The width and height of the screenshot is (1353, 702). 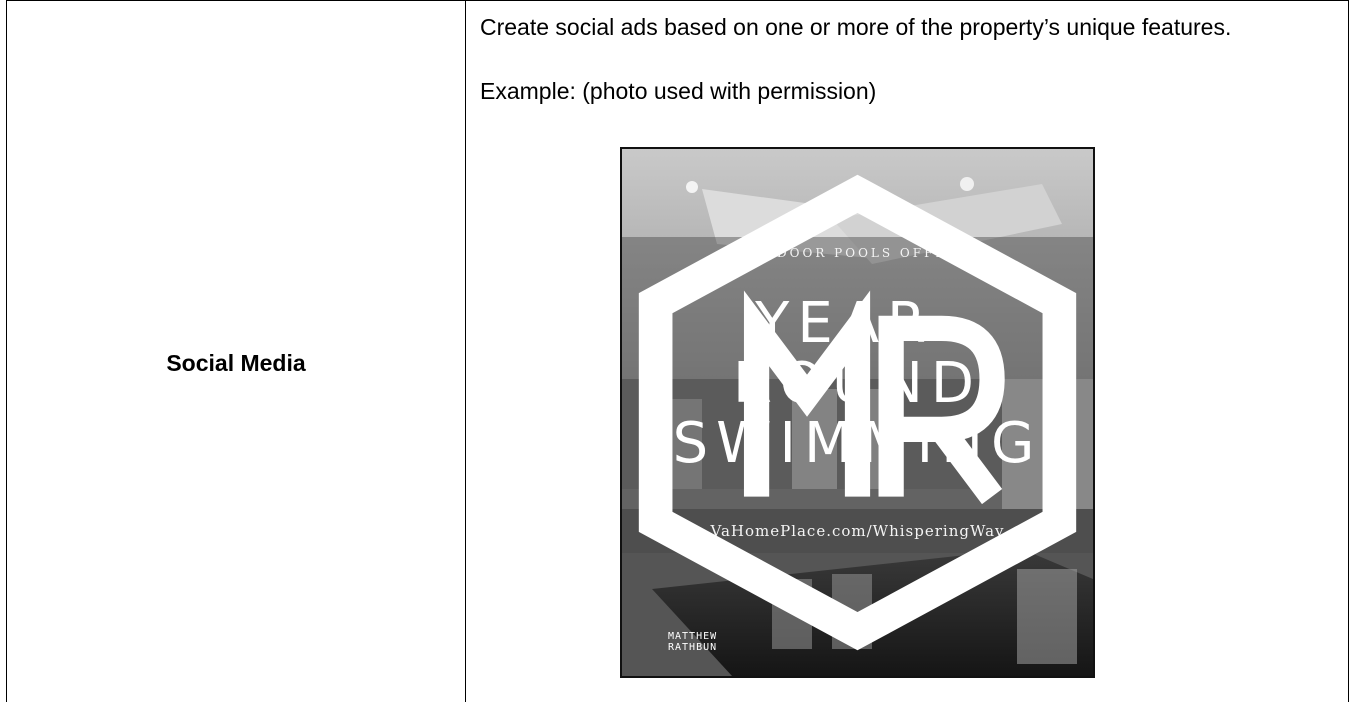 I want to click on brand-logo-line-2: RATHBUN, so click(x=693, y=647).